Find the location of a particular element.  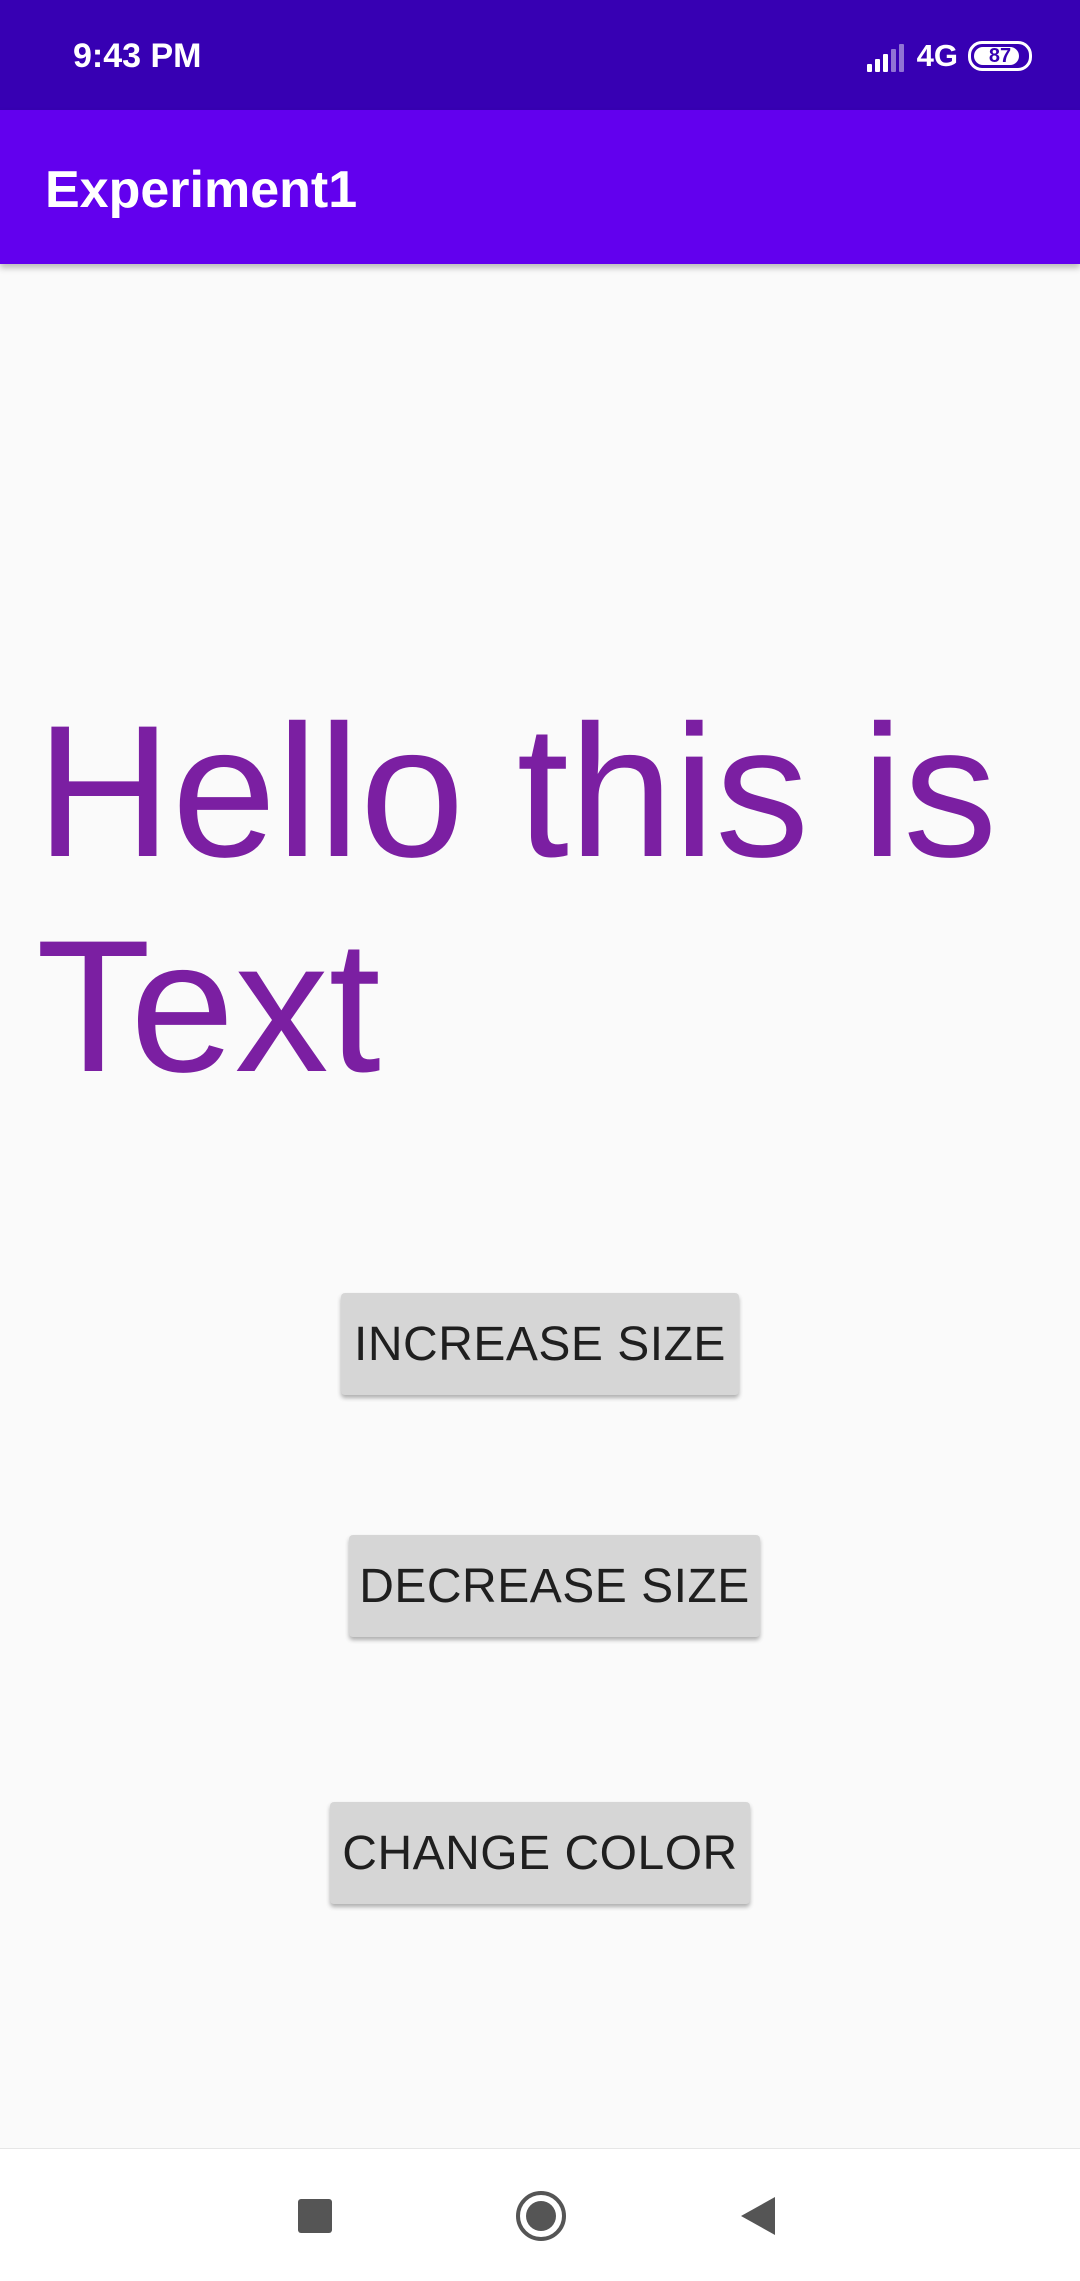

home-circle-inner is located at coordinates (541, 2216).